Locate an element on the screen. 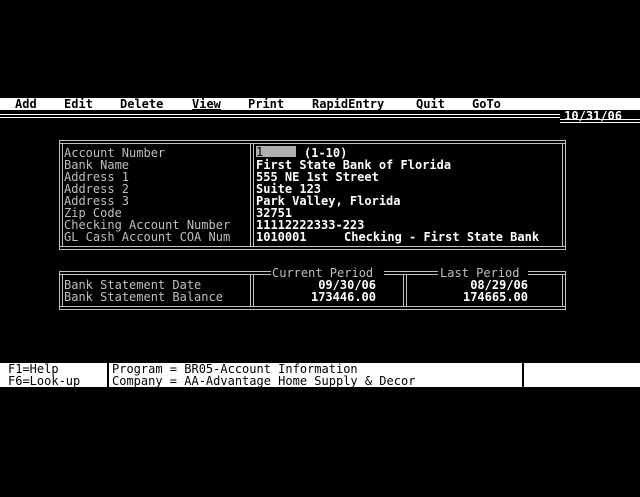 This screenshot has height=497, width=640. menu-edit: Edit is located at coordinates (78, 104).